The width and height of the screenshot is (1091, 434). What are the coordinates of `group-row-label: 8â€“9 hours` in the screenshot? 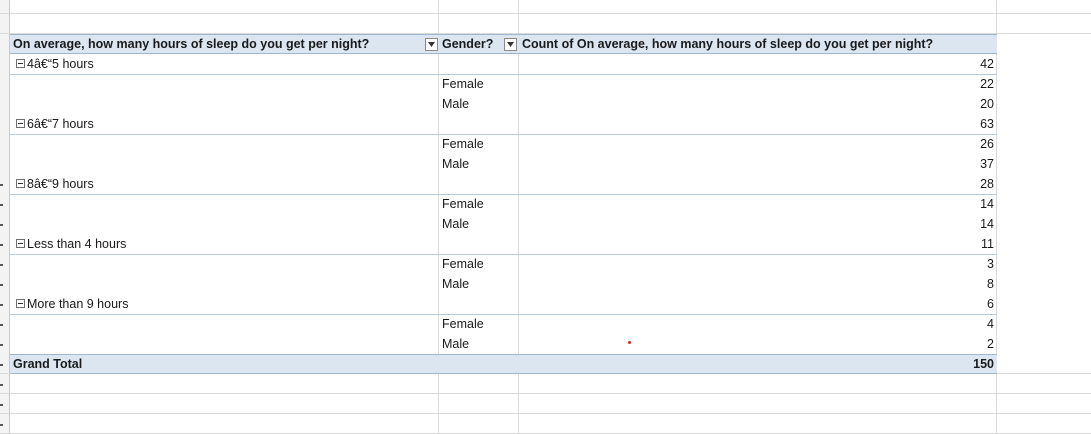 It's located at (55, 184).